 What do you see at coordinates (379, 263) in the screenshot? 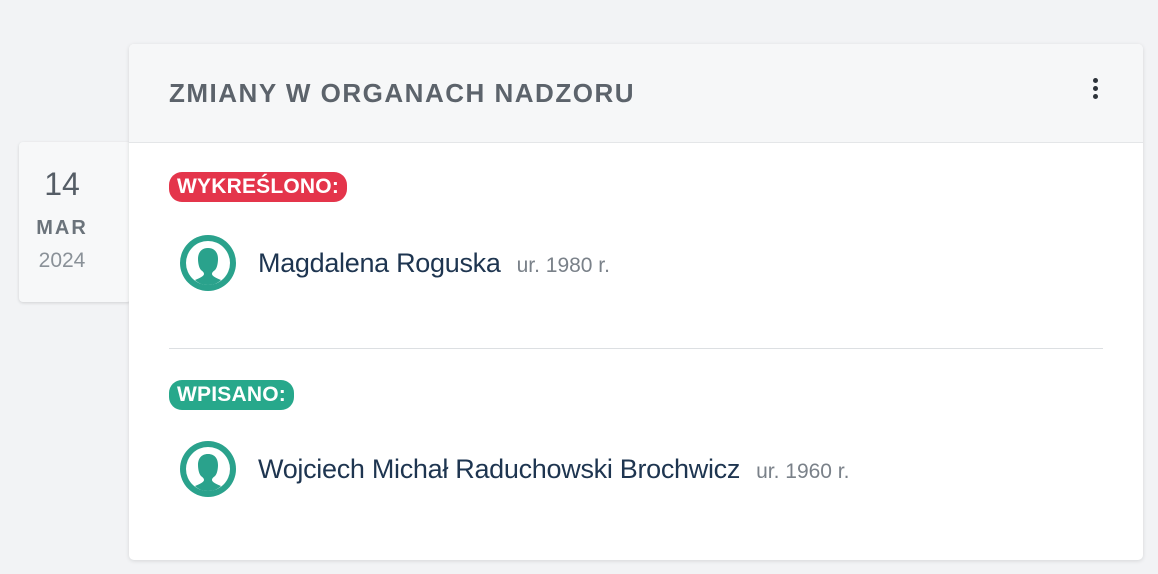
I see `person-name-link: Magdalena Roguska` at bounding box center [379, 263].